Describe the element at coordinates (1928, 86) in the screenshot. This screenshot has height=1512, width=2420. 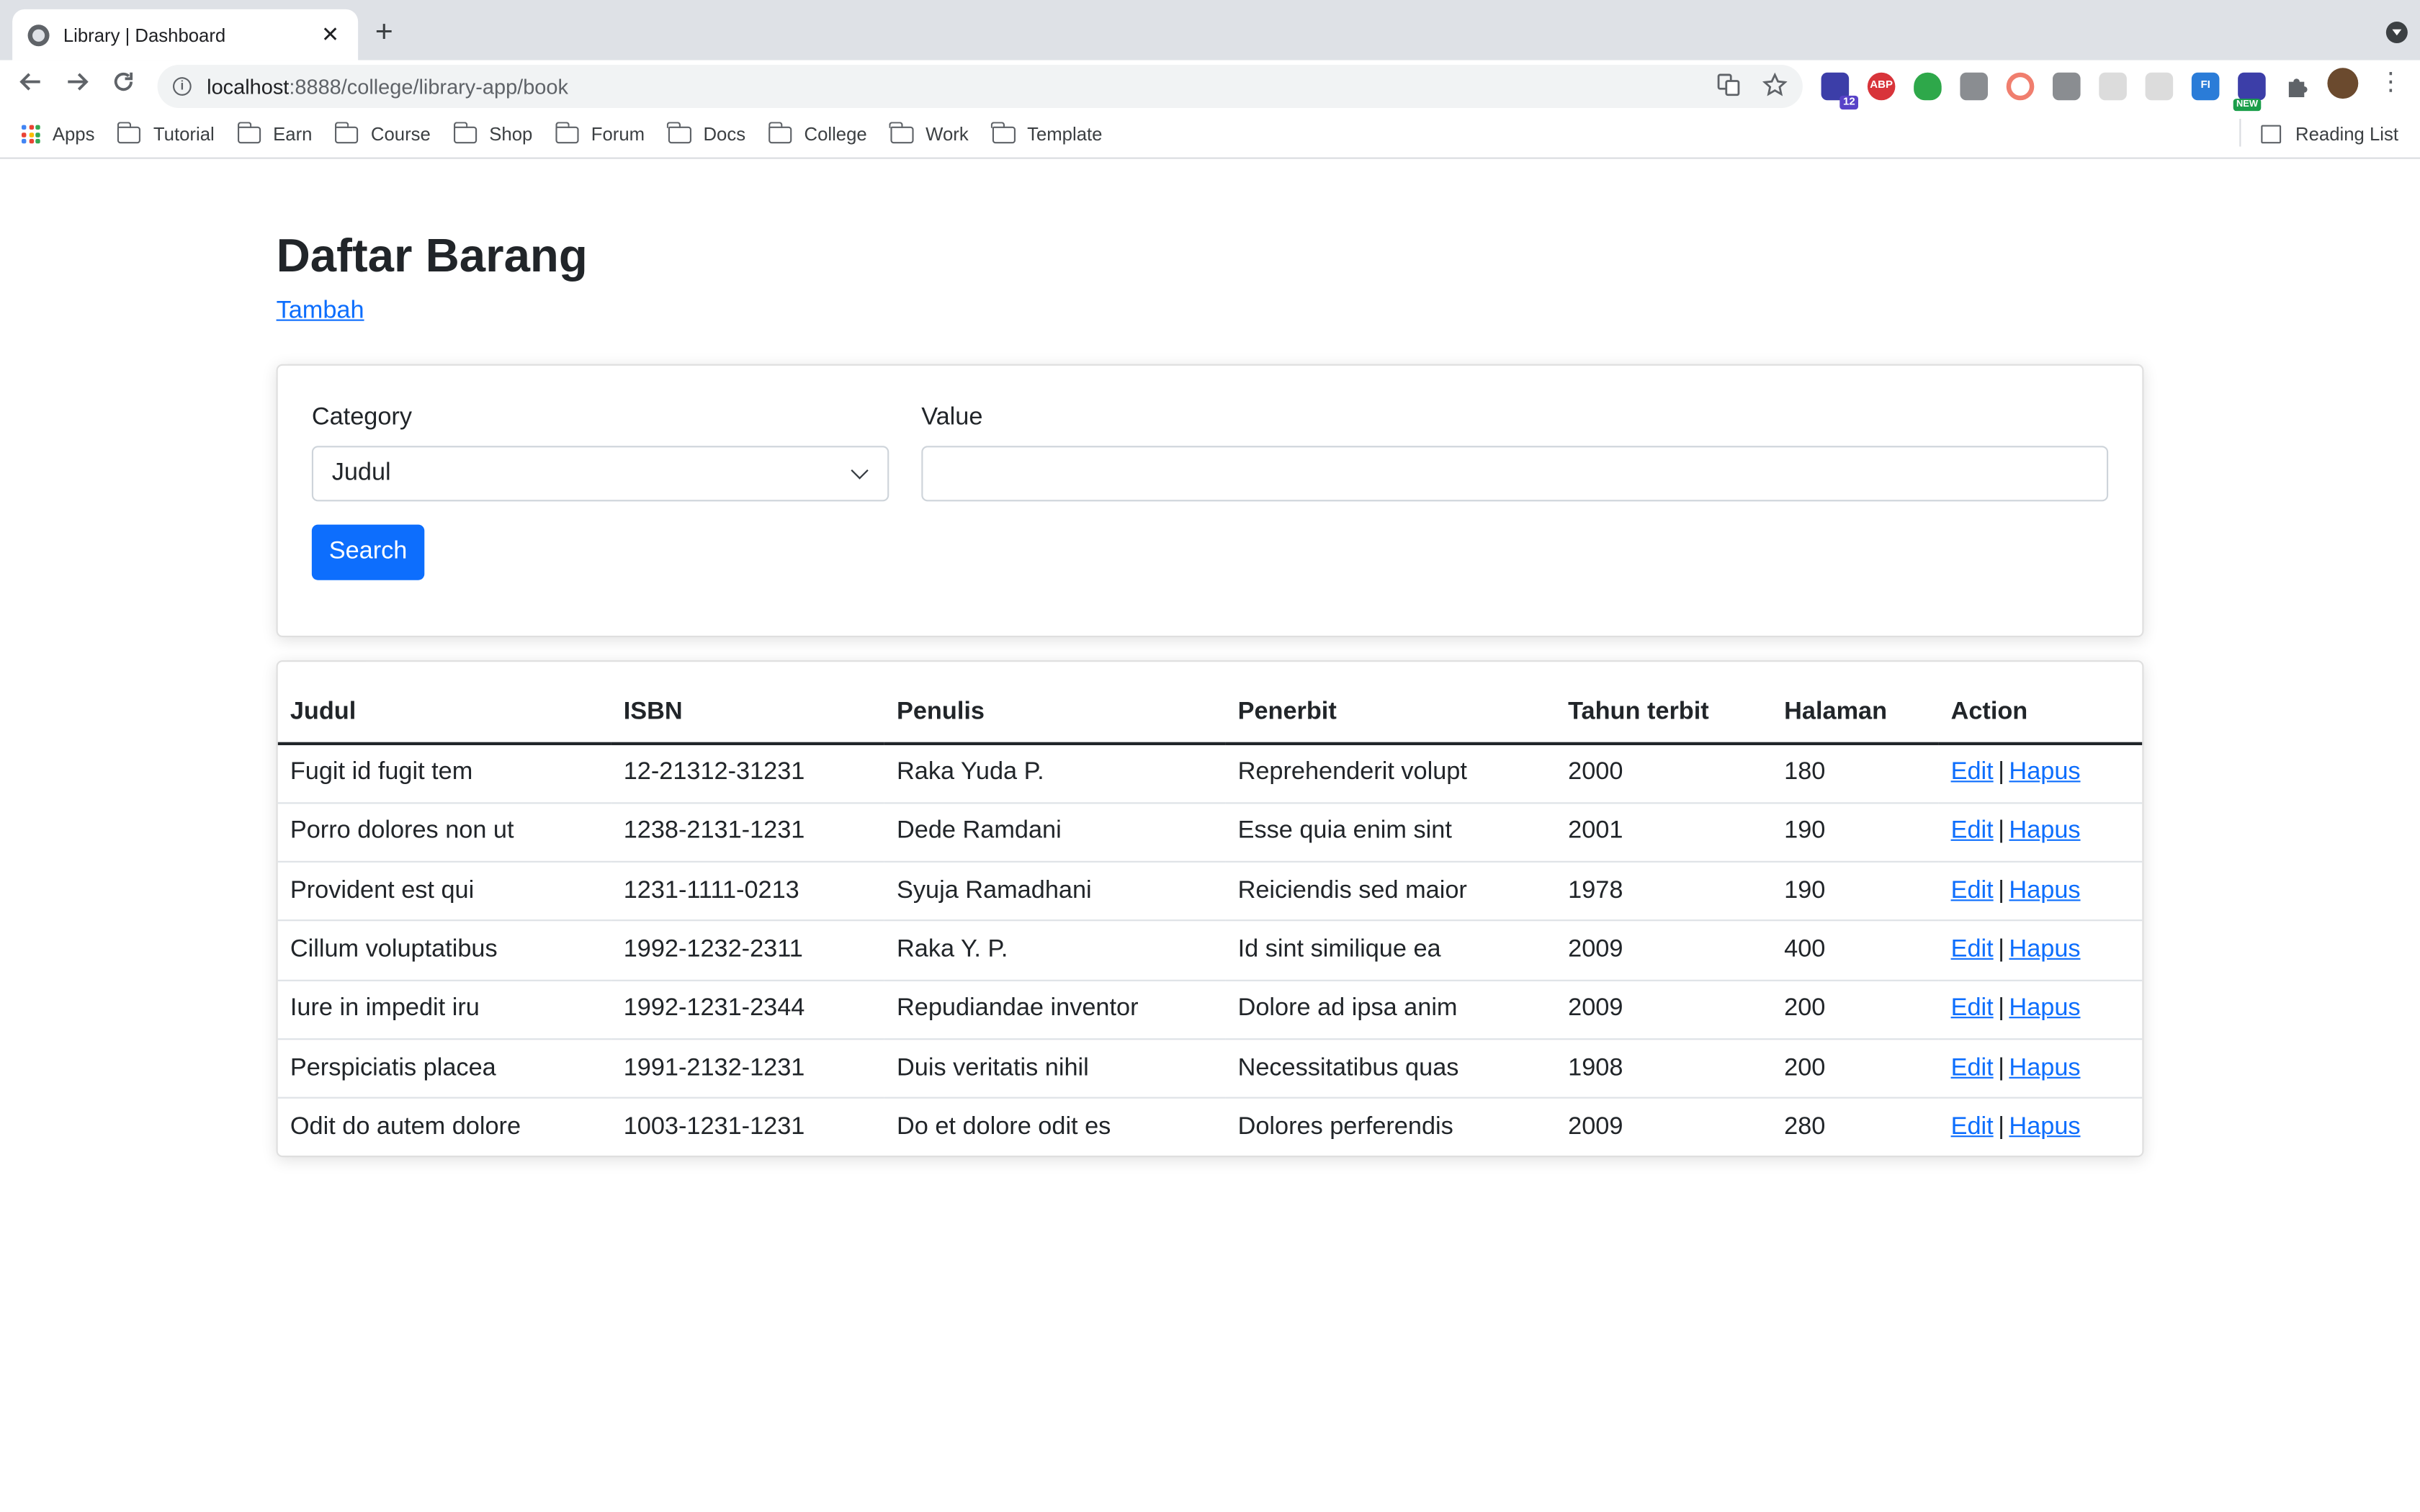
I see `shield-extension-icon` at that location.